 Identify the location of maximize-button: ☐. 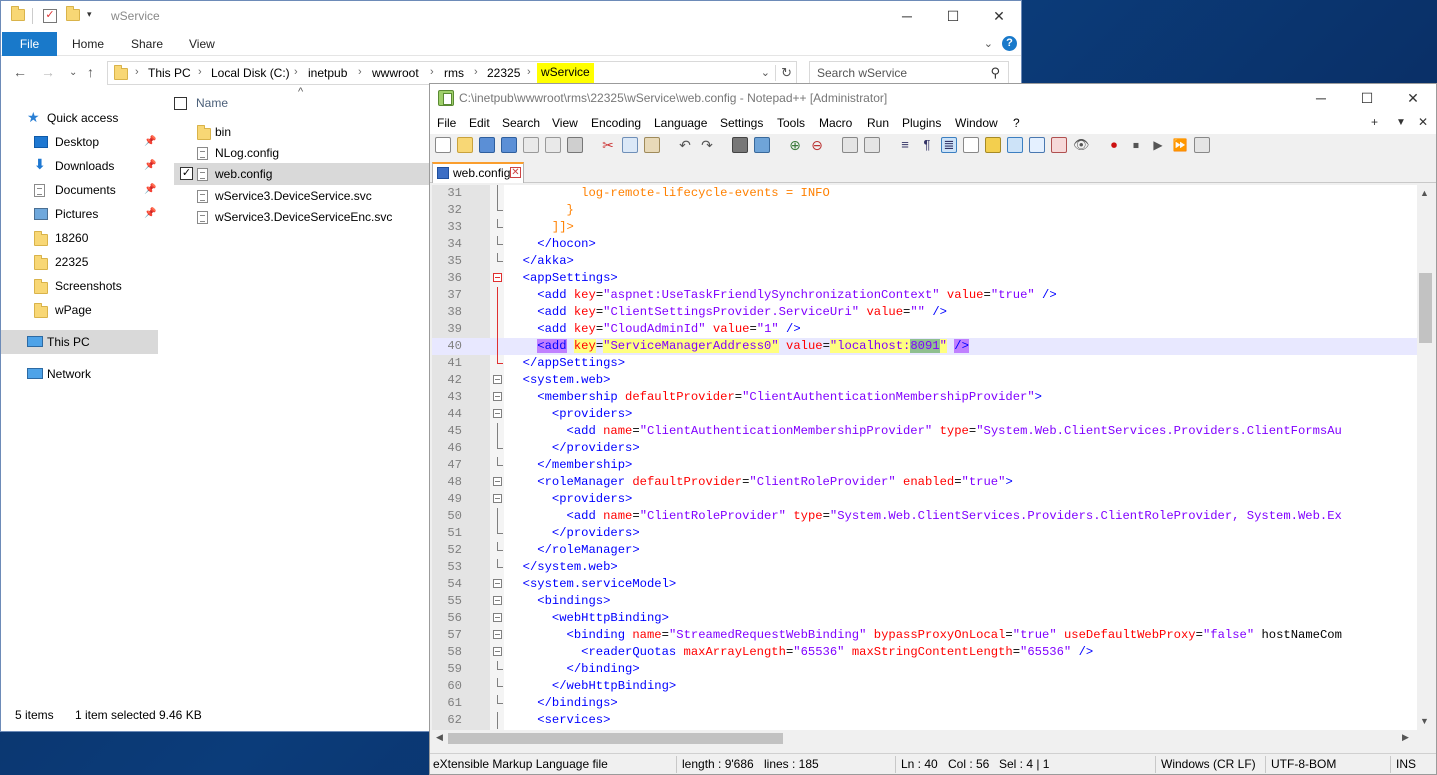
(1367, 98).